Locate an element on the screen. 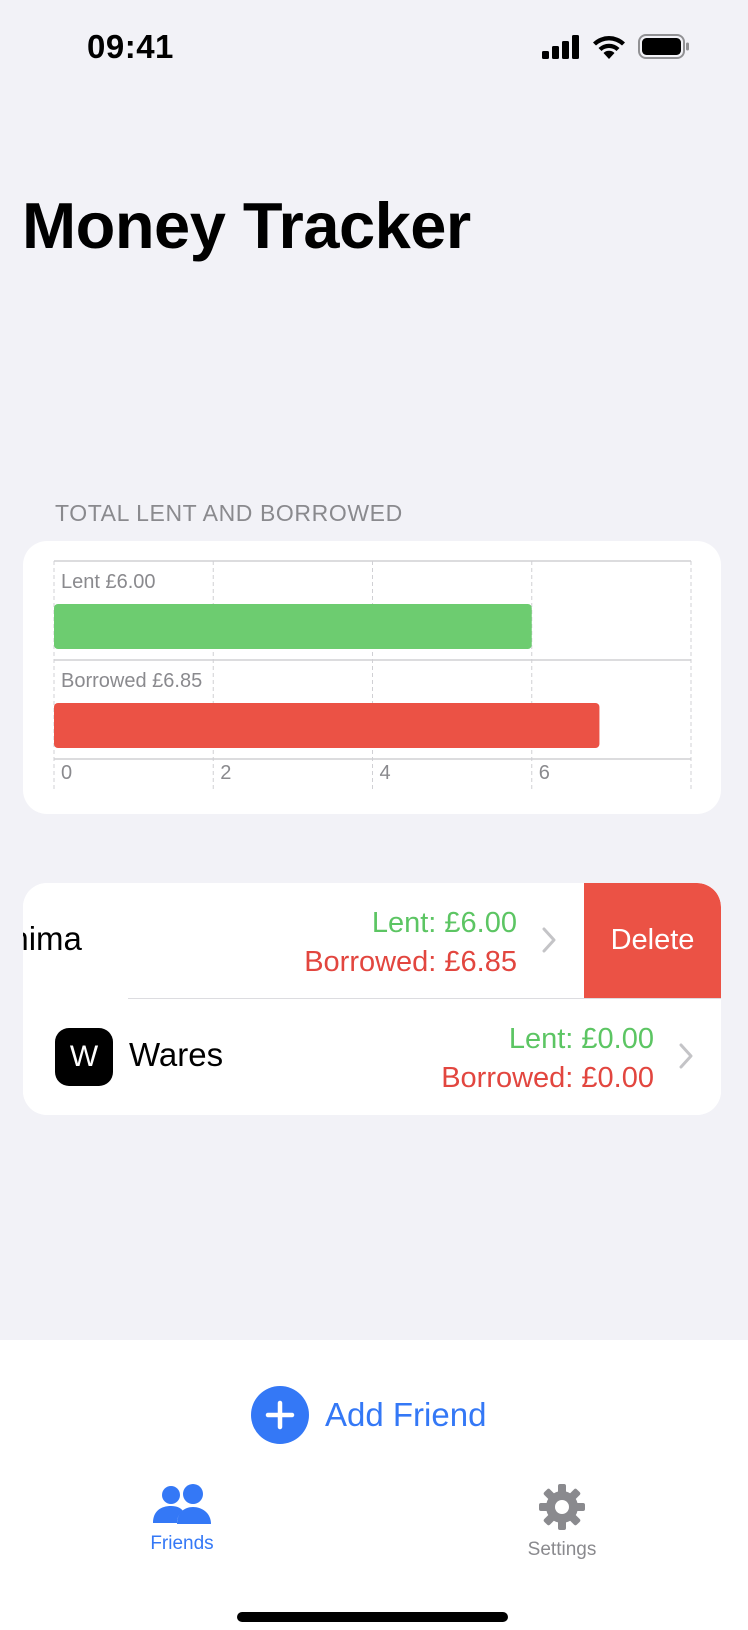 The height and width of the screenshot is (1630, 748). chart-section-header: TOTAL LENT AND BORROWED is located at coordinates (229, 513).